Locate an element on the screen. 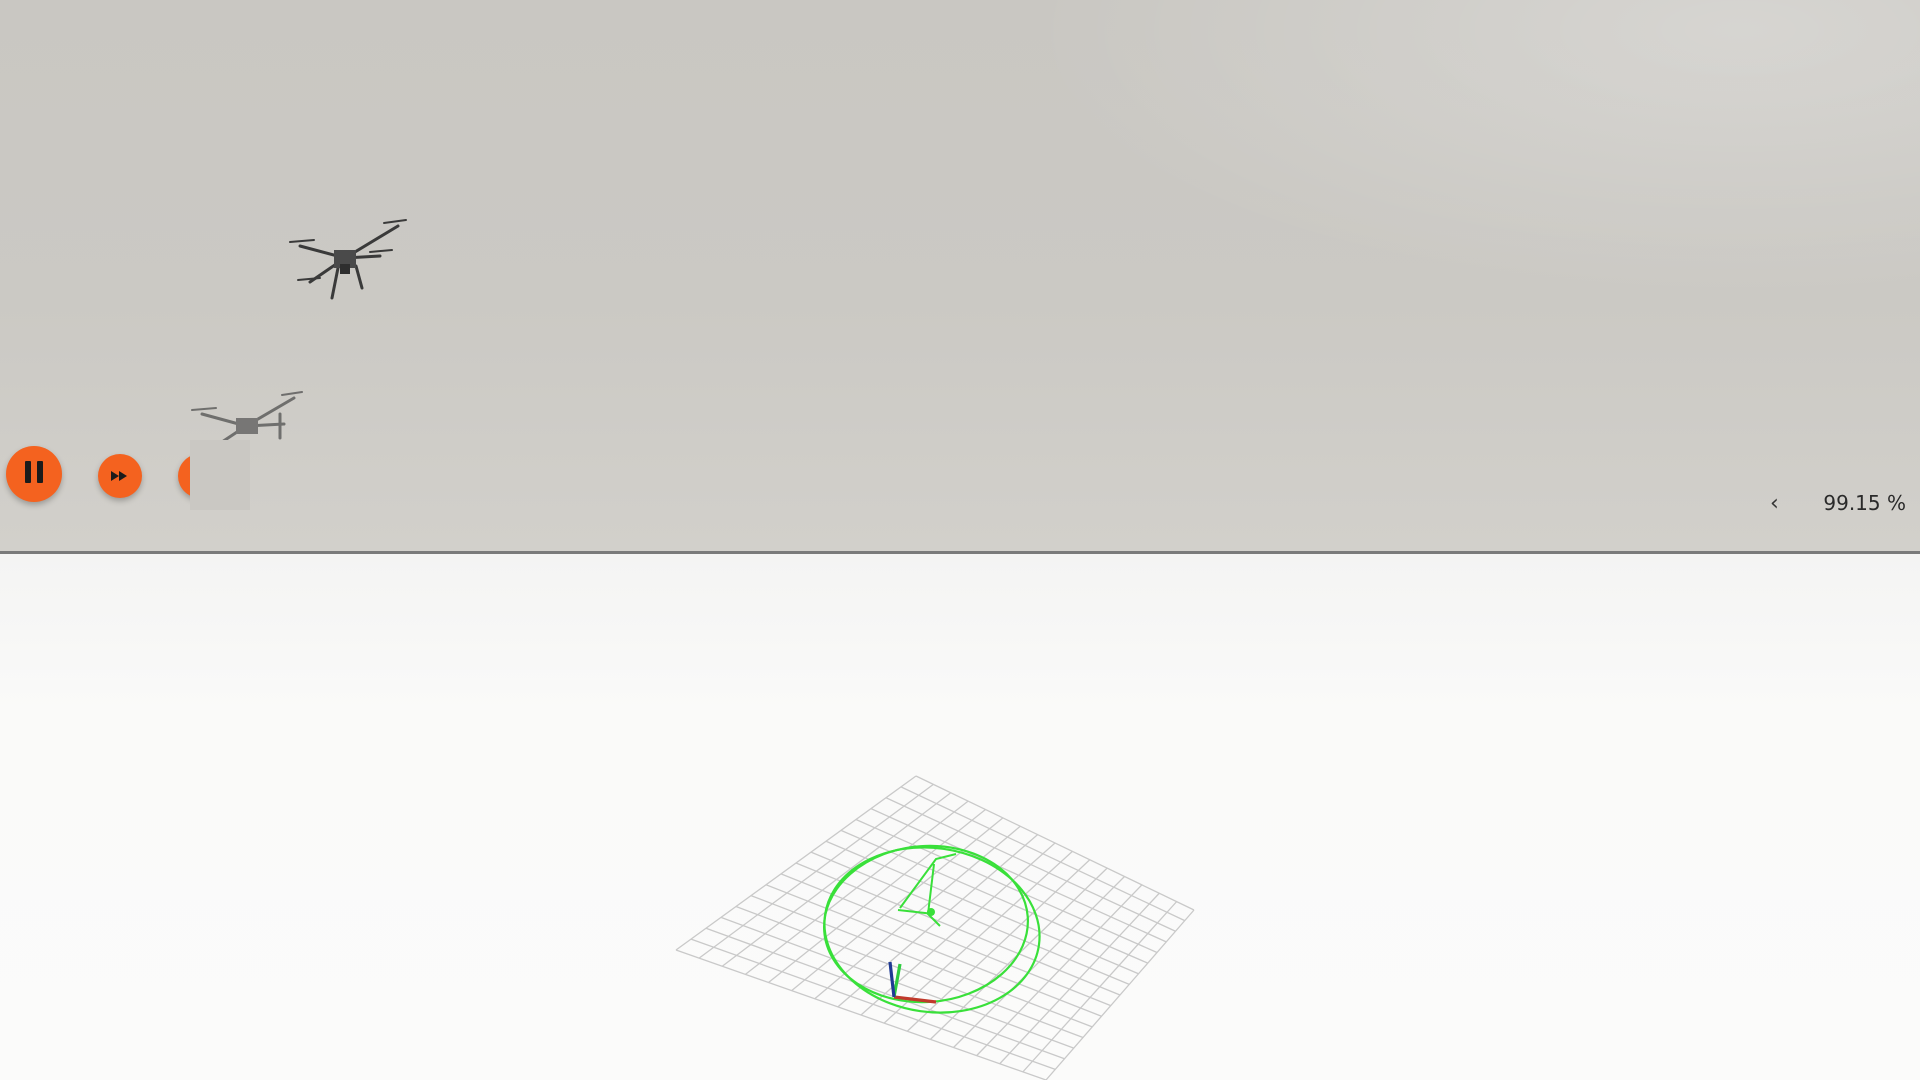  fast-forward-button is located at coordinates (120, 476).